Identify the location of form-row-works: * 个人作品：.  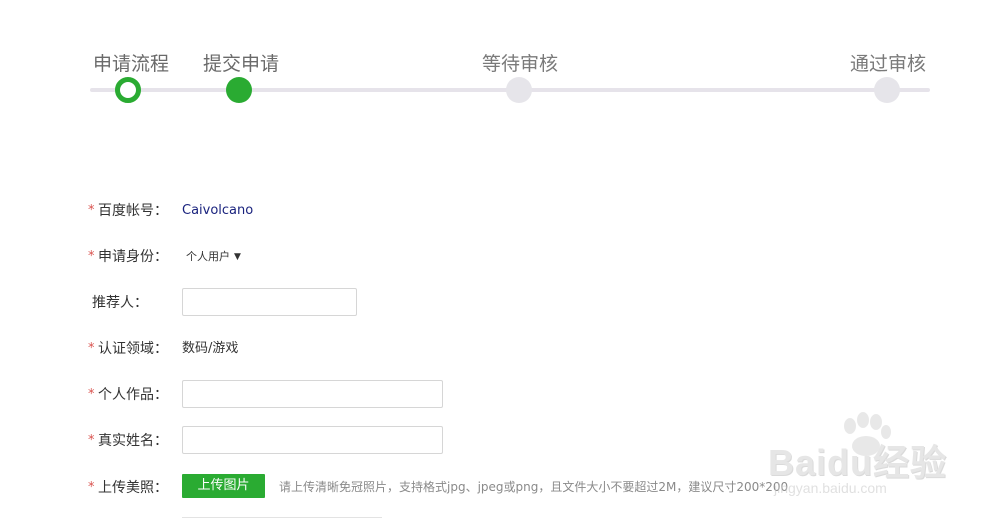
(500, 395).